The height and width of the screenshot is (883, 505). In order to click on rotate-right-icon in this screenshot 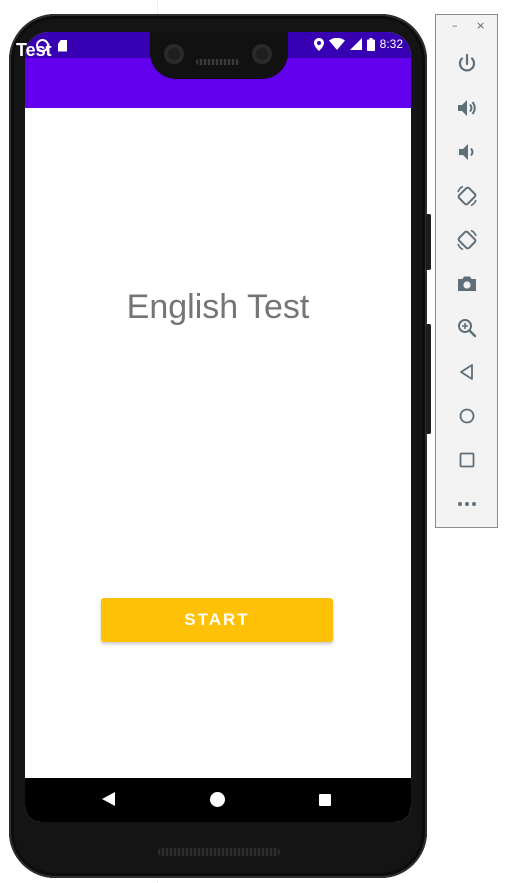, I will do `click(467, 240)`.